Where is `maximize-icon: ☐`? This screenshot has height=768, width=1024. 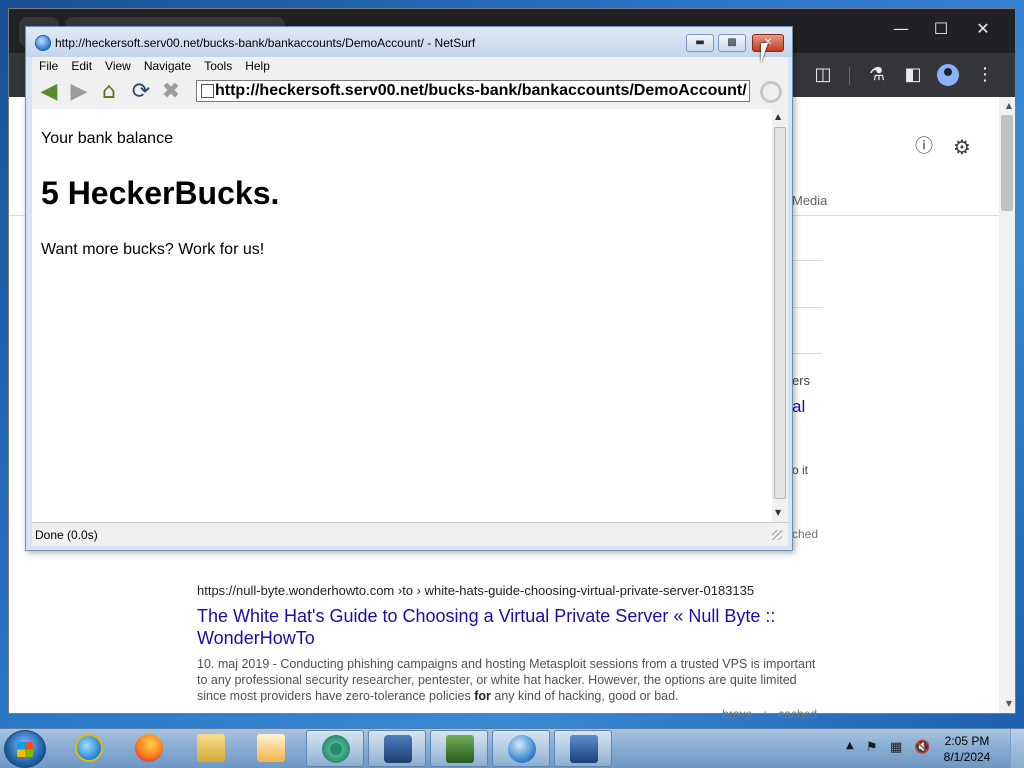 maximize-icon: ☐ is located at coordinates (941, 28).